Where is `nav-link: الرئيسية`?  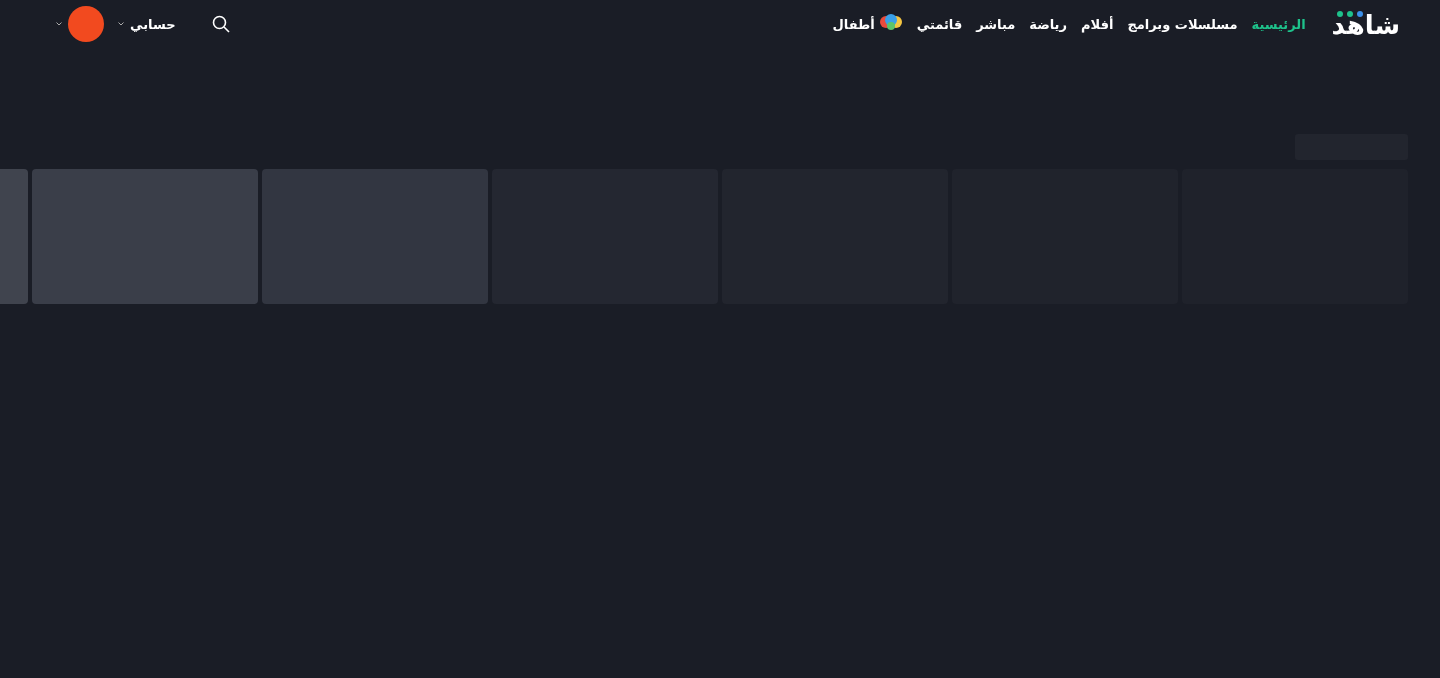
nav-link: الرئيسية is located at coordinates (1278, 24).